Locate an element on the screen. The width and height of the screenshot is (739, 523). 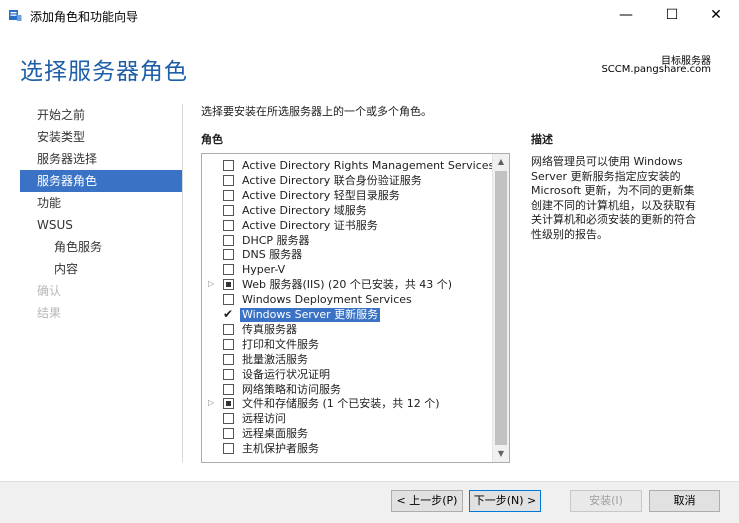
role-label: 批量激活服务 is located at coordinates (275, 359).